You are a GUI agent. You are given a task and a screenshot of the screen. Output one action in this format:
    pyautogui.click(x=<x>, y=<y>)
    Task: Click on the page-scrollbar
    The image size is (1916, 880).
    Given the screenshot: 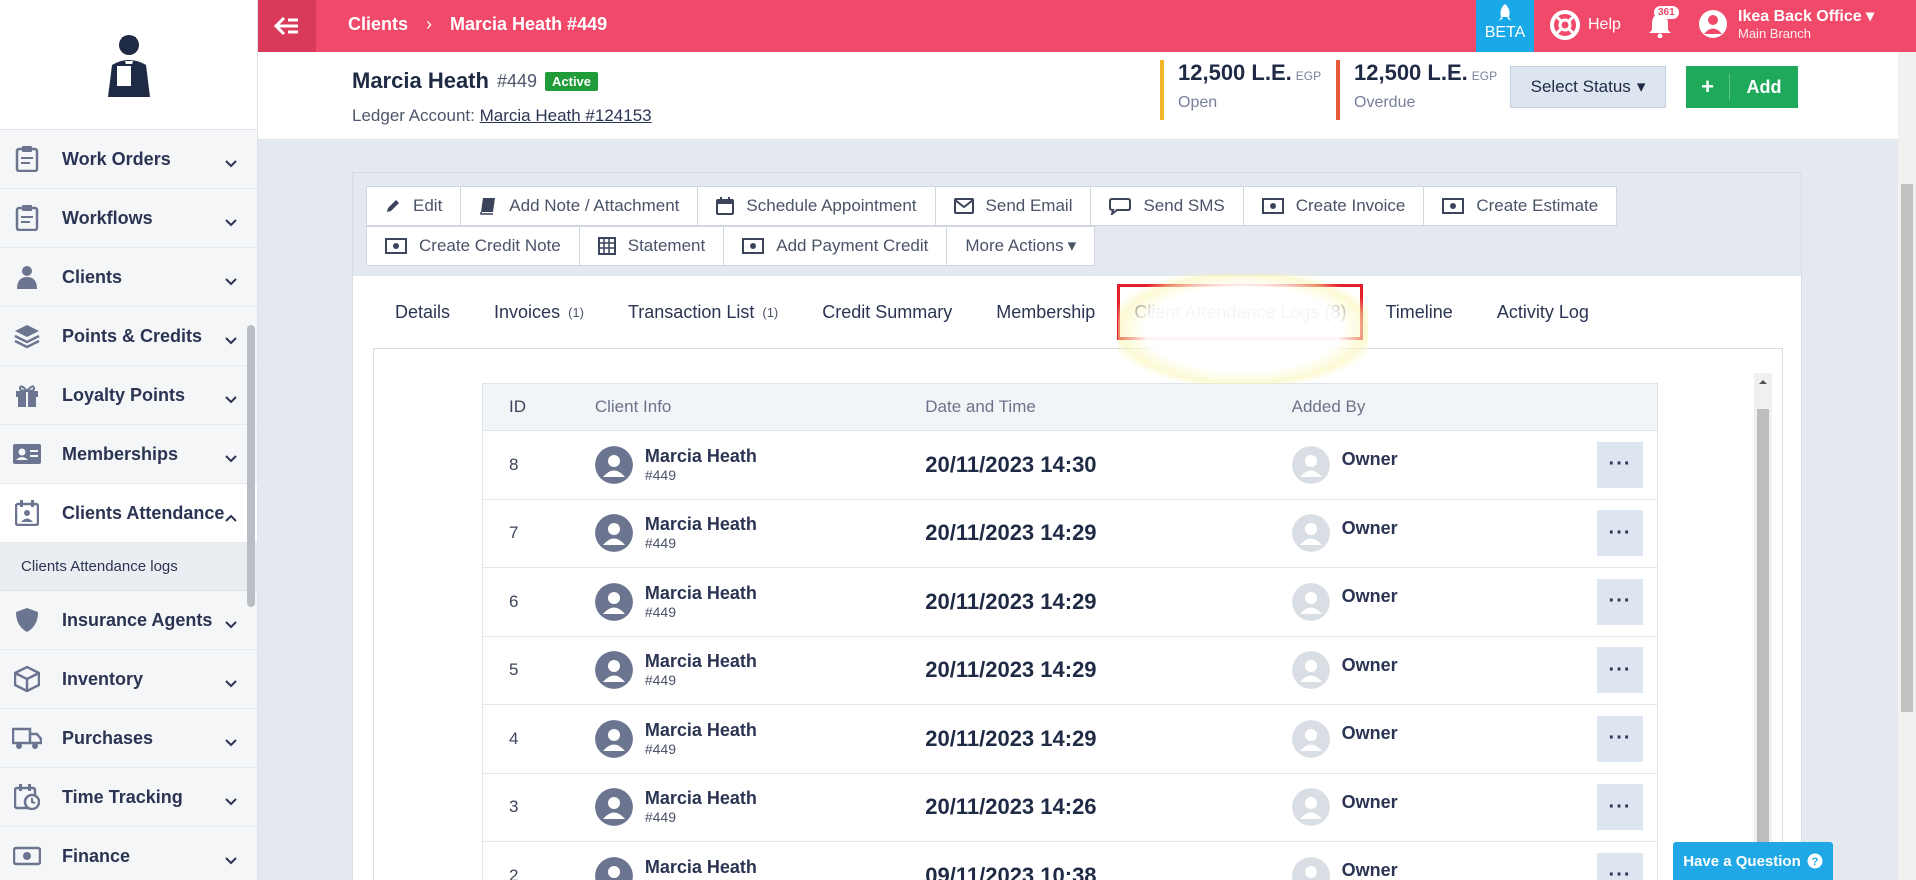 What is the action you would take?
    pyautogui.click(x=1907, y=466)
    